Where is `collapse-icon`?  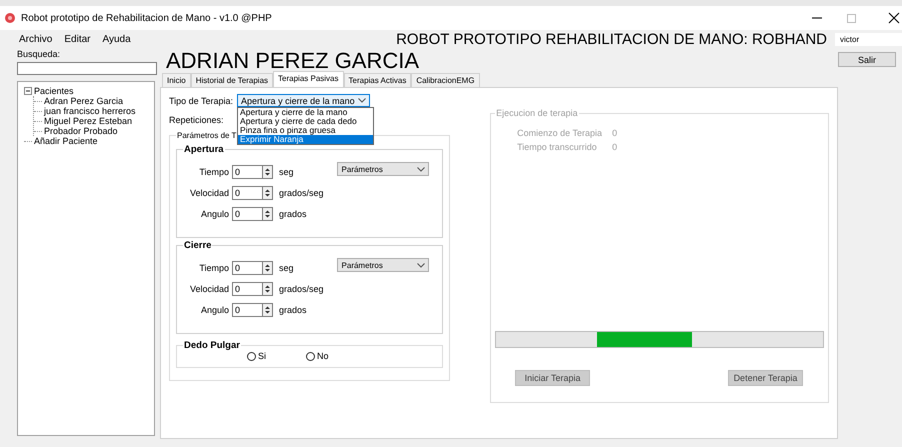 collapse-icon is located at coordinates (28, 91).